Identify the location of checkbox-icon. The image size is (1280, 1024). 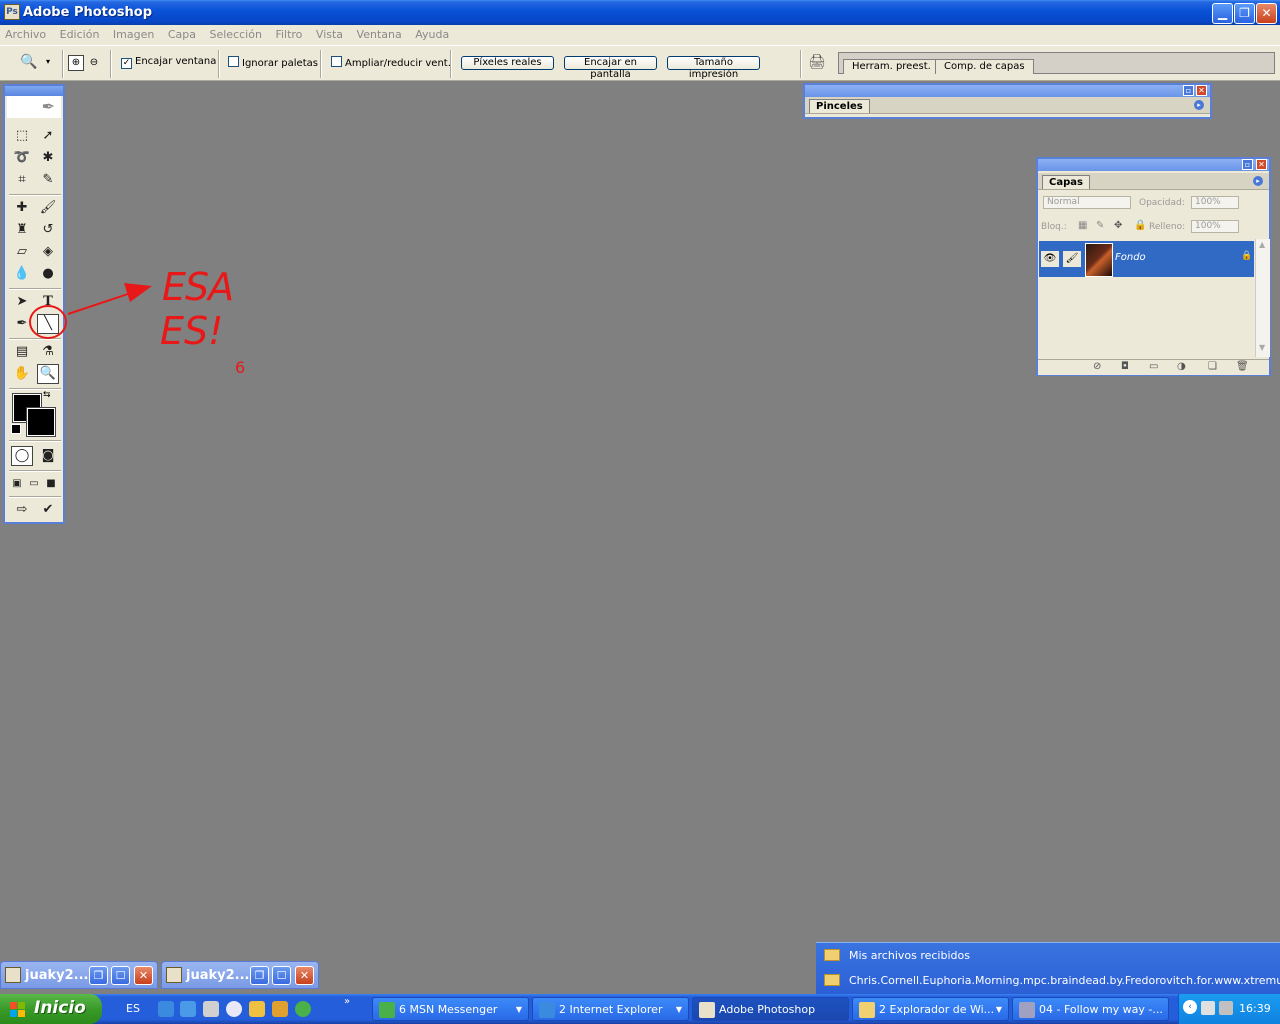
(336, 61).